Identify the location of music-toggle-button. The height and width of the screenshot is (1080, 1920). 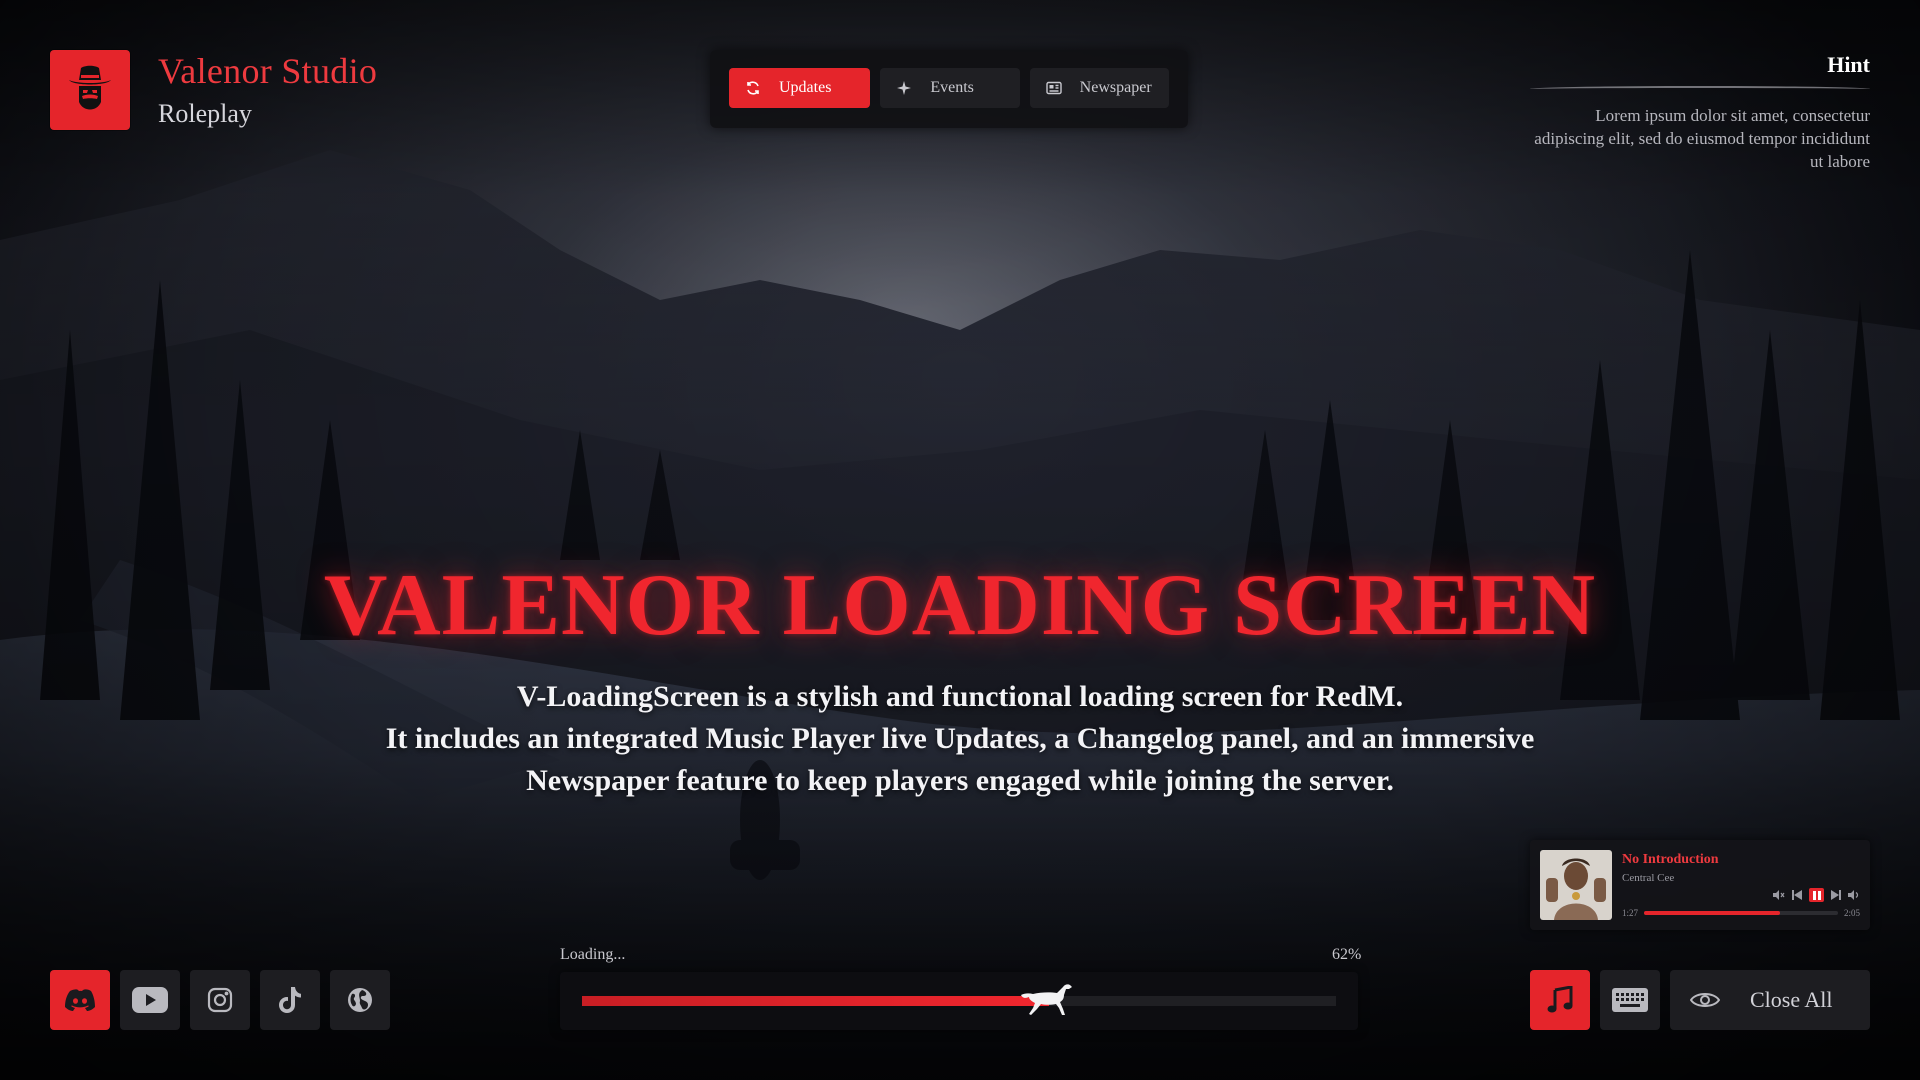
(1560, 1000).